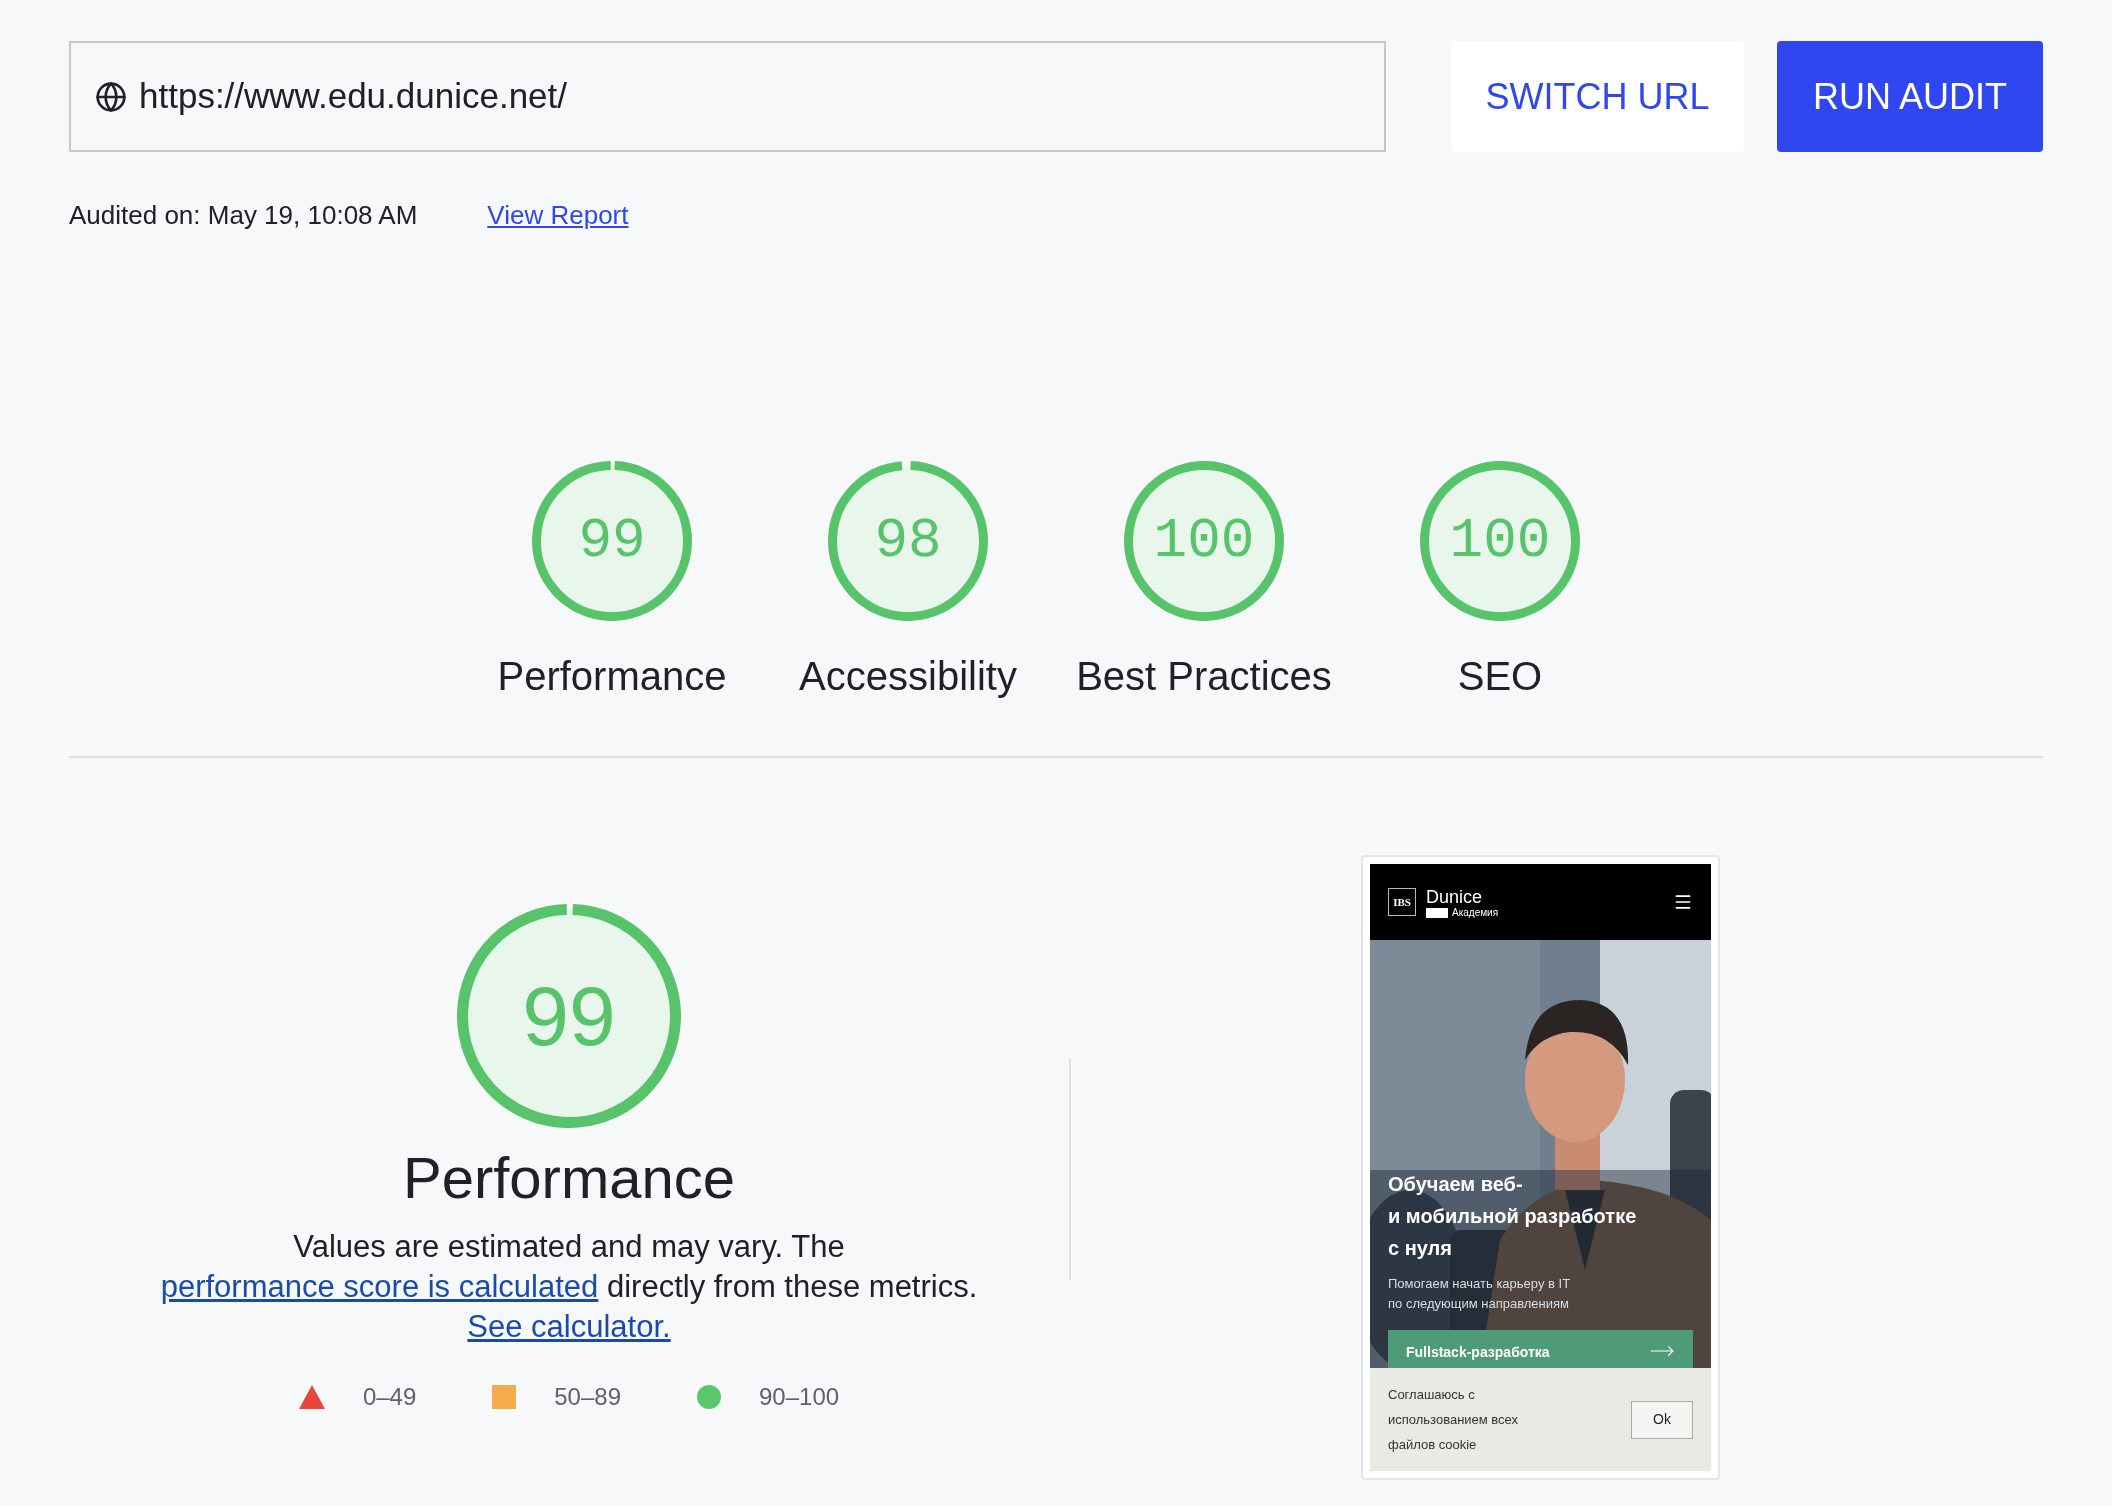  I want to click on legend-label: 90–100, so click(799, 1396).